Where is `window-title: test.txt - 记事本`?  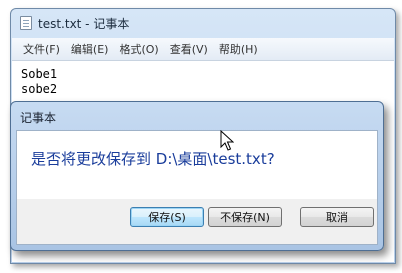 window-title: test.txt - 记事本 is located at coordinates (84, 23).